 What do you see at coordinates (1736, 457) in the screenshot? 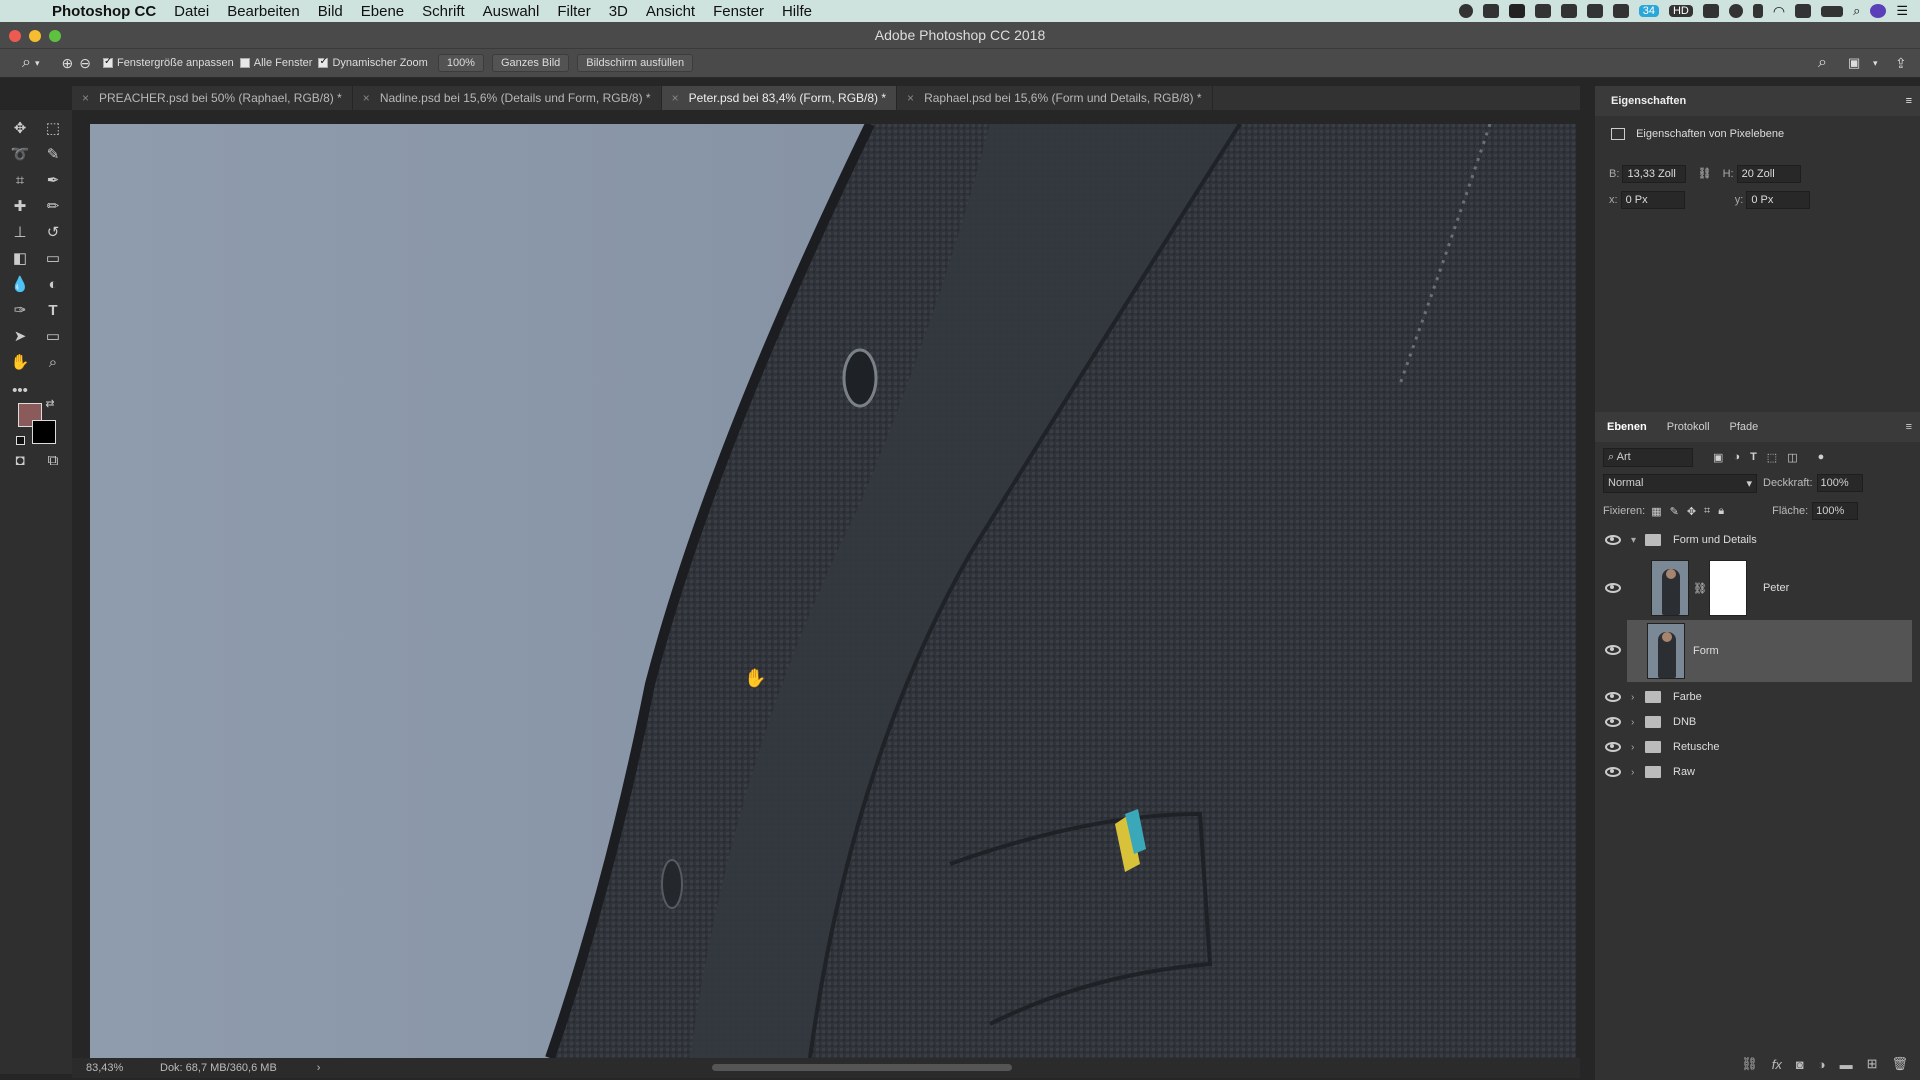
I see `filter-adjustment-icon: ◑` at bounding box center [1736, 457].